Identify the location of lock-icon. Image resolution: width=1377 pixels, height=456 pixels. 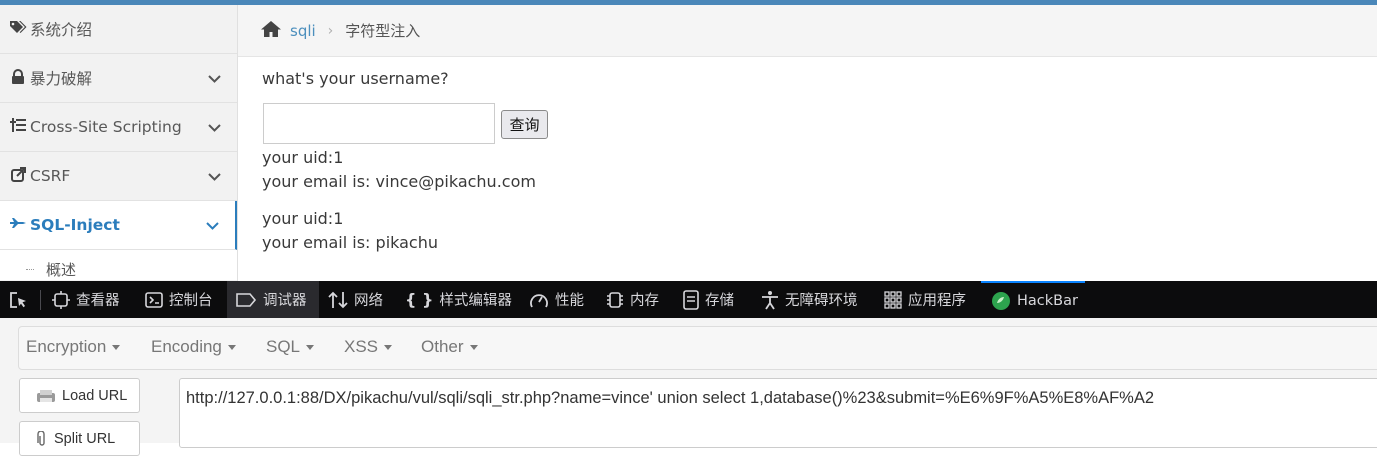
(18, 78).